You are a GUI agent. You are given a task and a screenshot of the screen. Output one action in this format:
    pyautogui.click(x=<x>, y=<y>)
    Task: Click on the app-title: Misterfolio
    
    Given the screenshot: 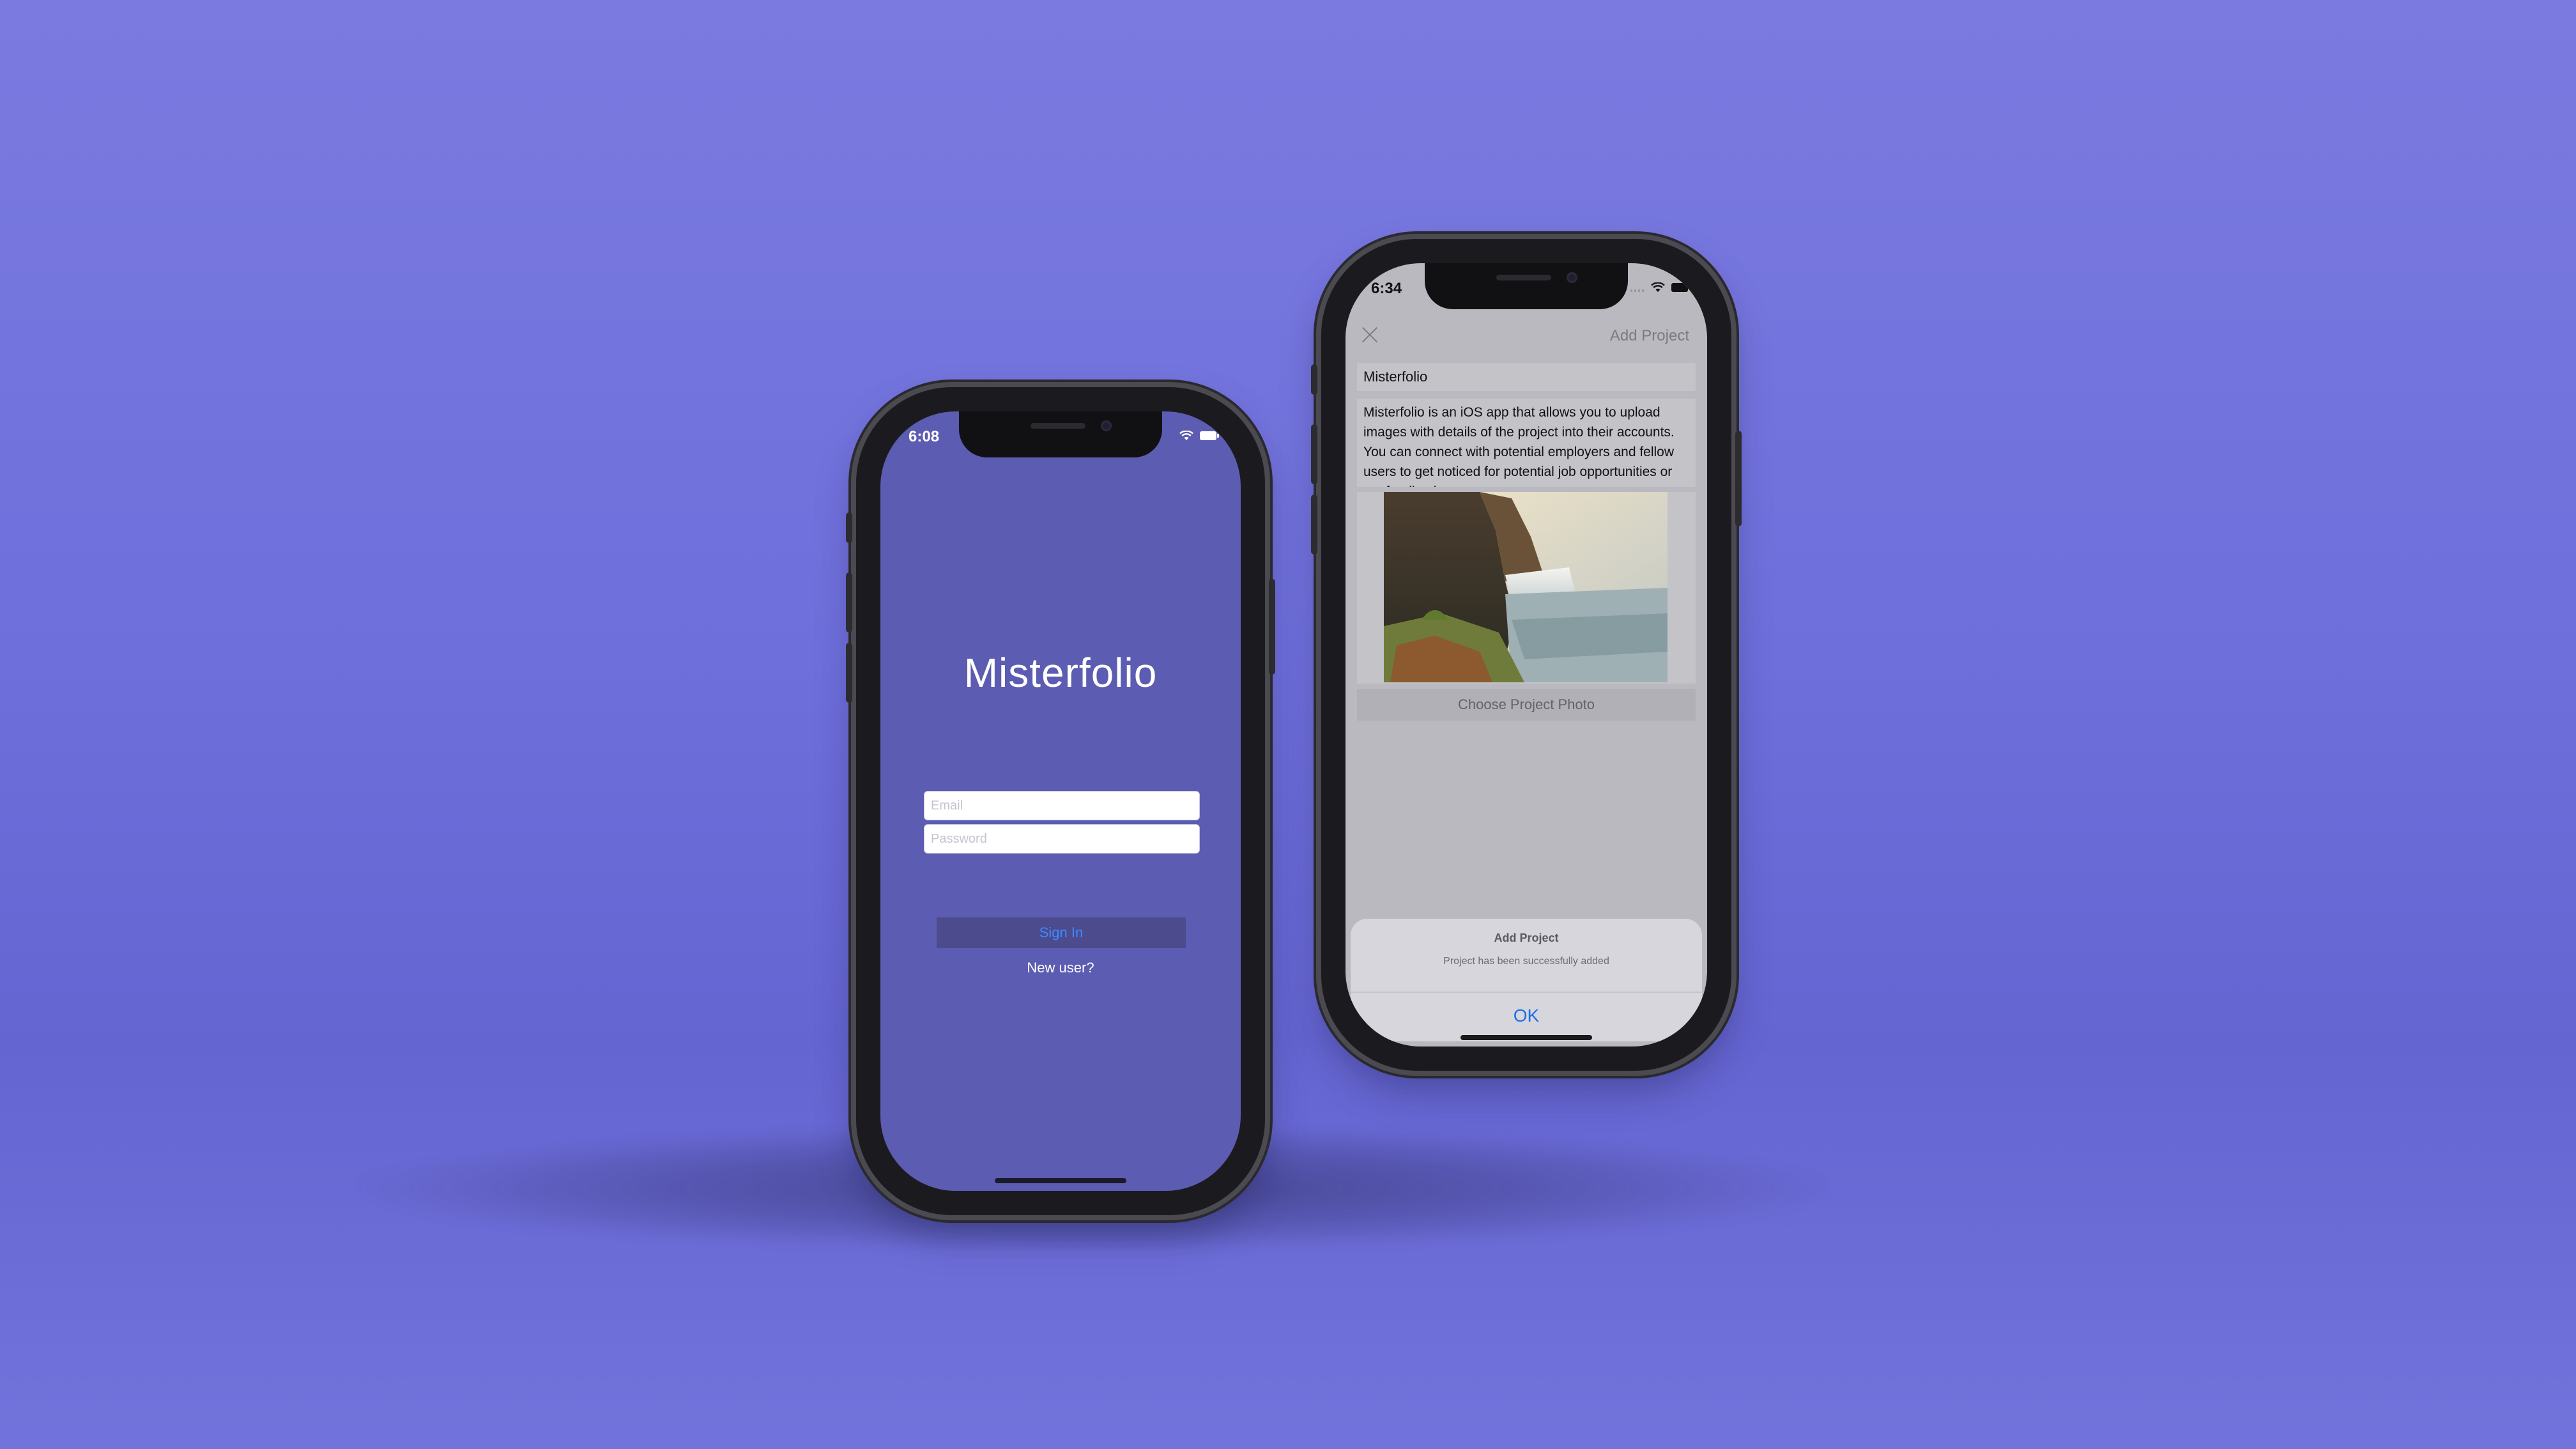 What is the action you would take?
    pyautogui.click(x=1060, y=673)
    